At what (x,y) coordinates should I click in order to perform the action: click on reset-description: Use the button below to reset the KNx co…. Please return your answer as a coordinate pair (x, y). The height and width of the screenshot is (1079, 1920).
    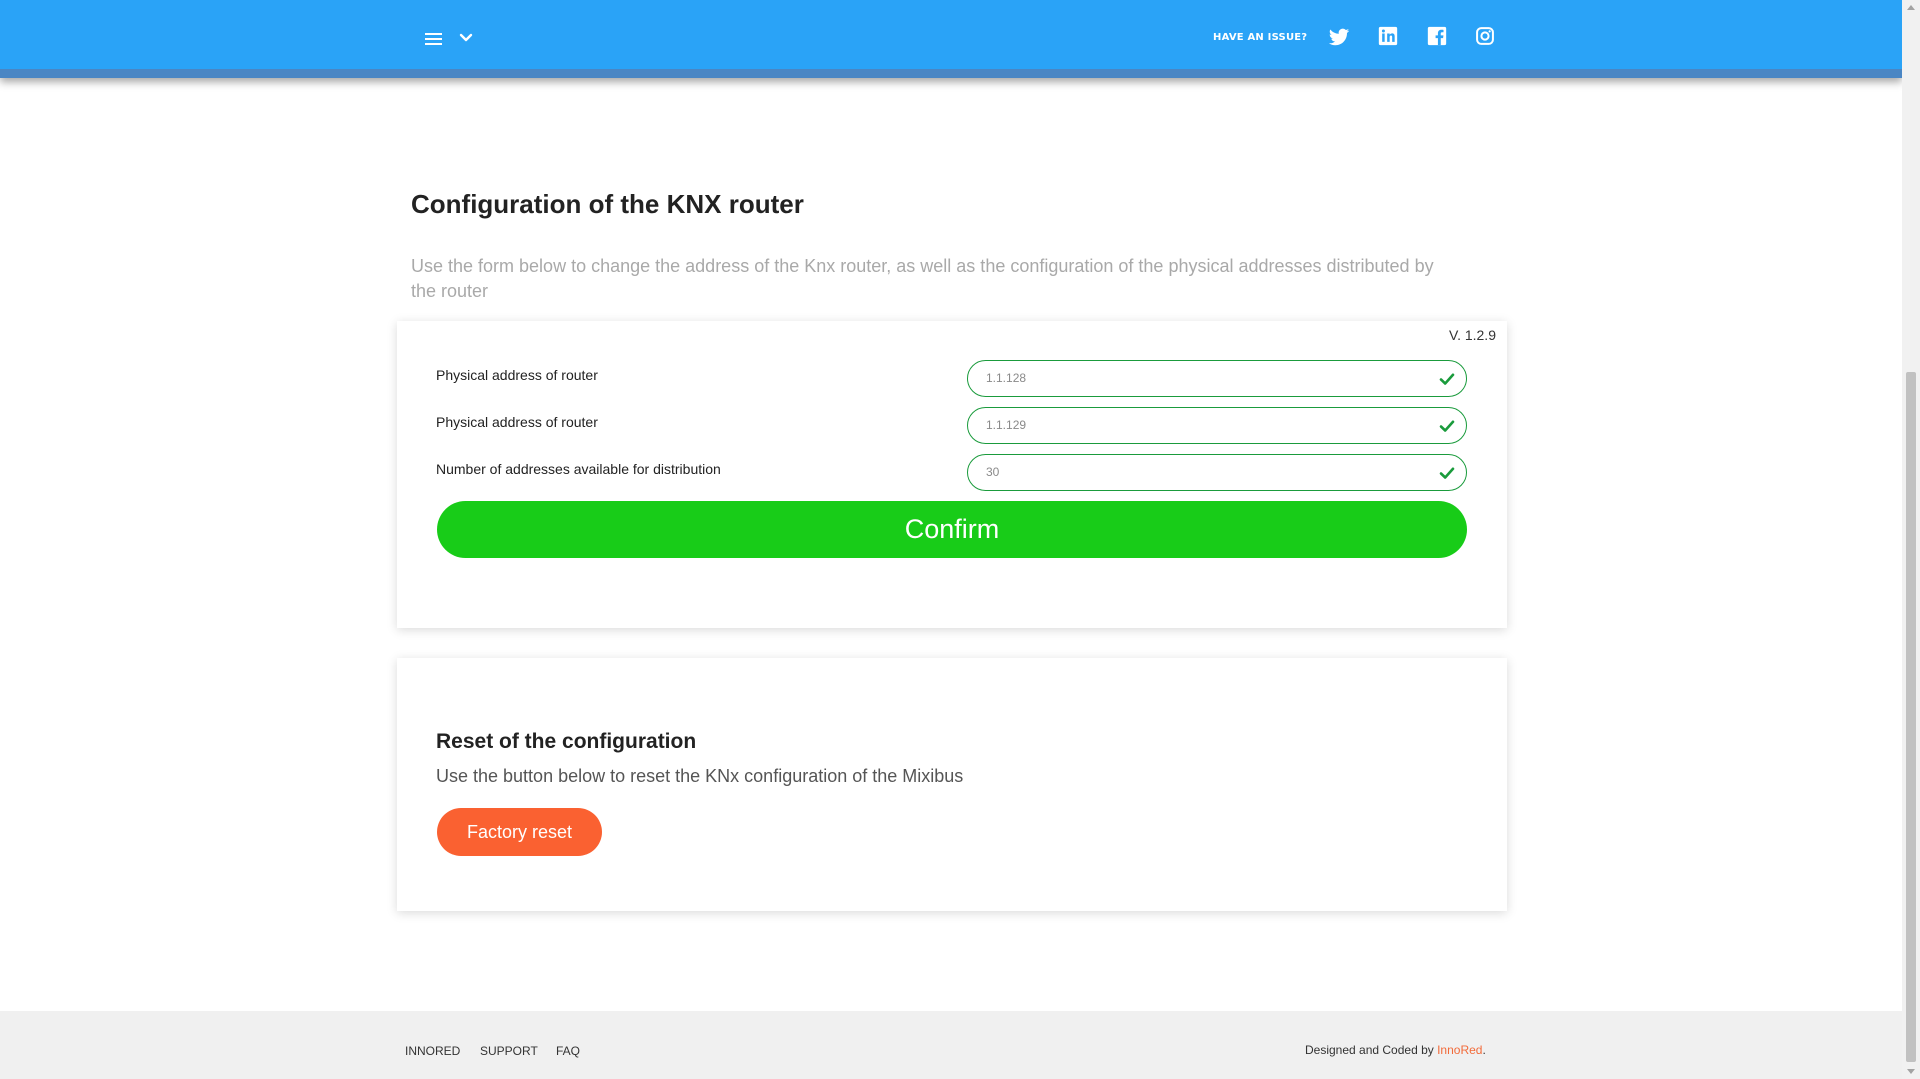
    Looking at the image, I should click on (700, 776).